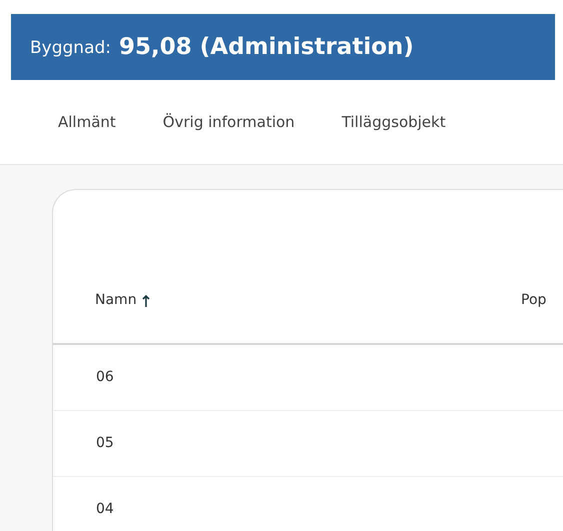 Image resolution: width=563 pixels, height=531 pixels. What do you see at coordinates (266, 47) in the screenshot?
I see `header-title: 95,08 (Administration)` at bounding box center [266, 47].